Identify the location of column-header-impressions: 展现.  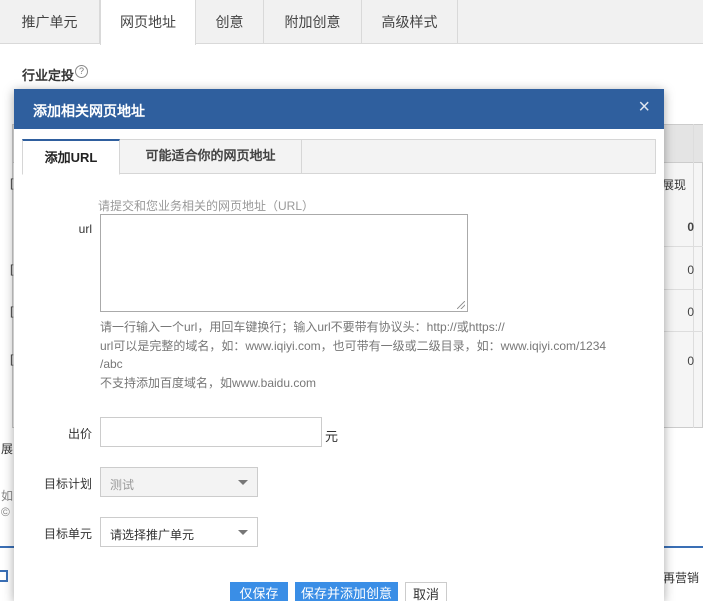
(674, 185).